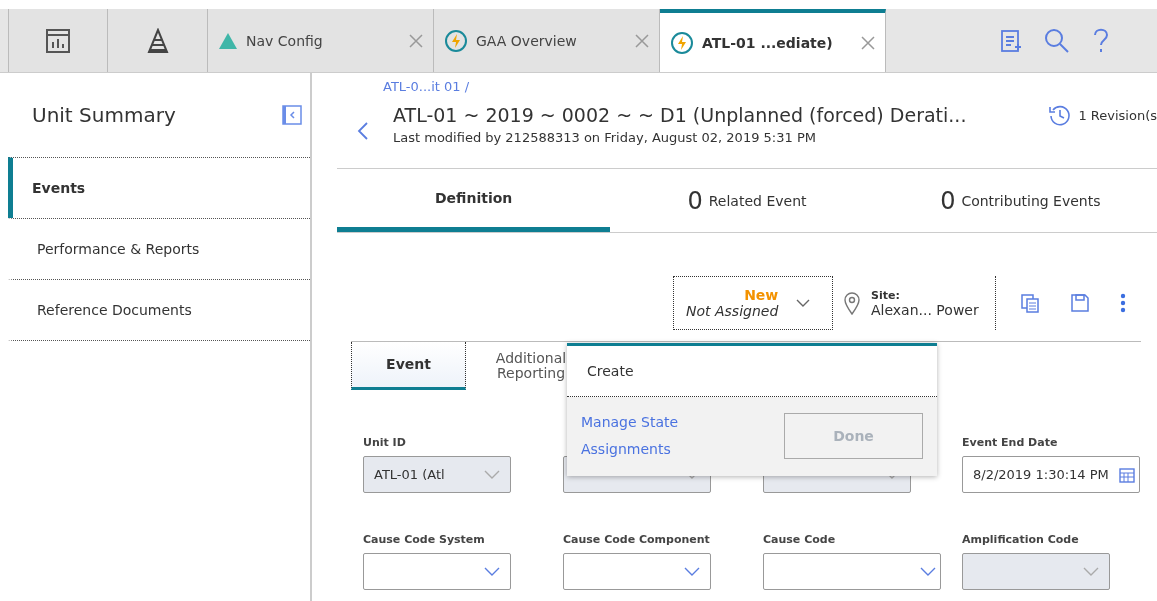 This screenshot has height=601, width=1157. What do you see at coordinates (886, 295) in the screenshot?
I see `site-label: Site:` at bounding box center [886, 295].